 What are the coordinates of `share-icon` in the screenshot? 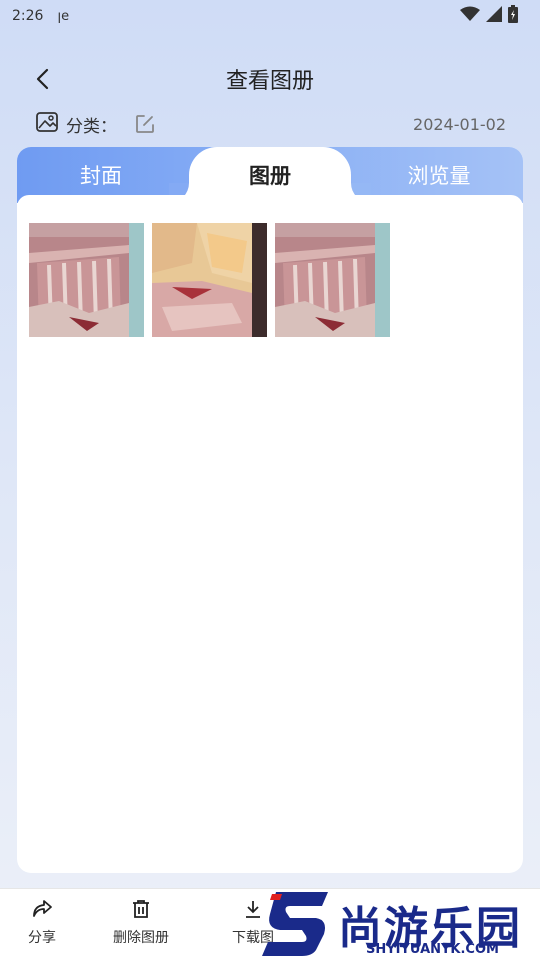 It's located at (42, 908).